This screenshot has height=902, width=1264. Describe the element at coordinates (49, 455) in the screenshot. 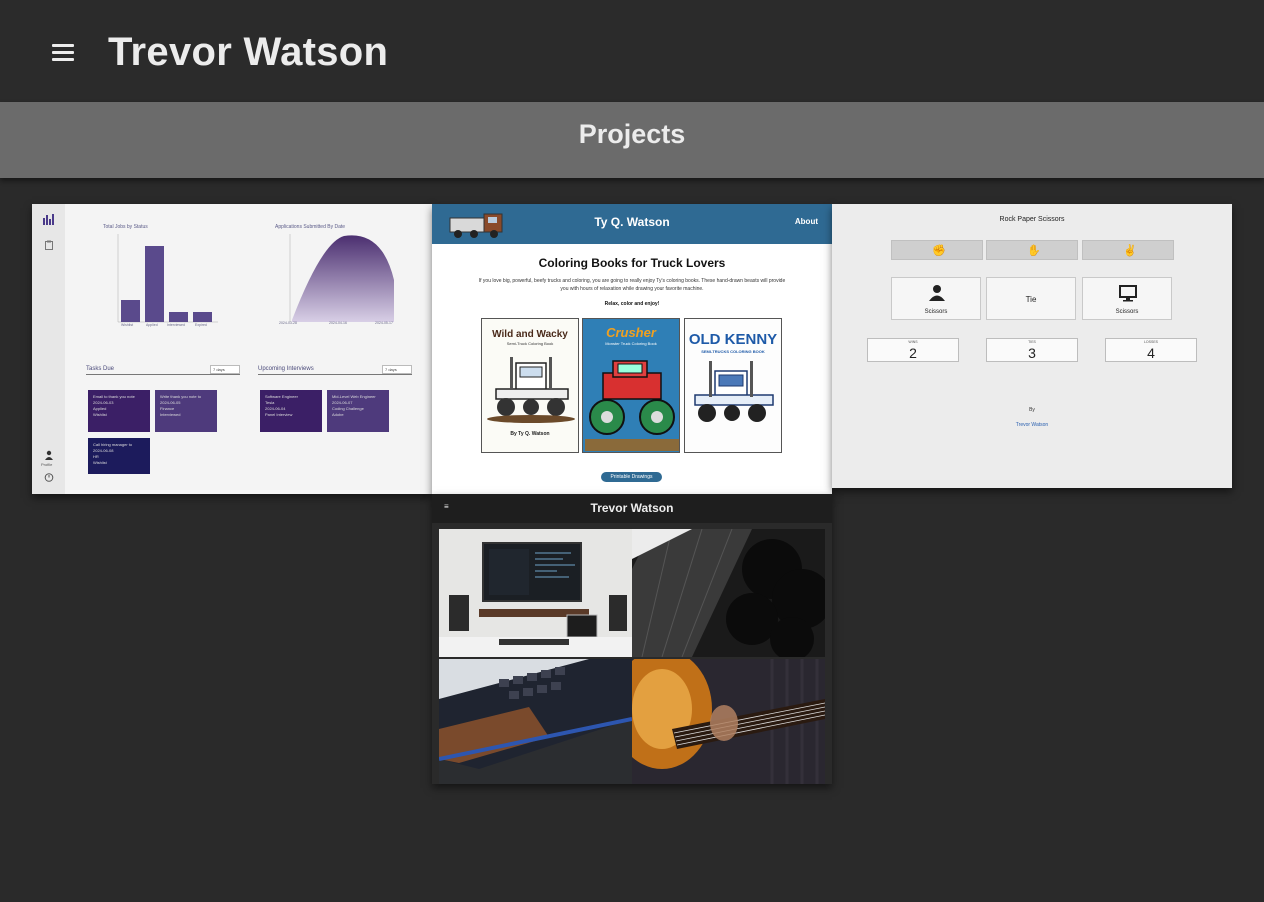

I see `profile-icon` at that location.